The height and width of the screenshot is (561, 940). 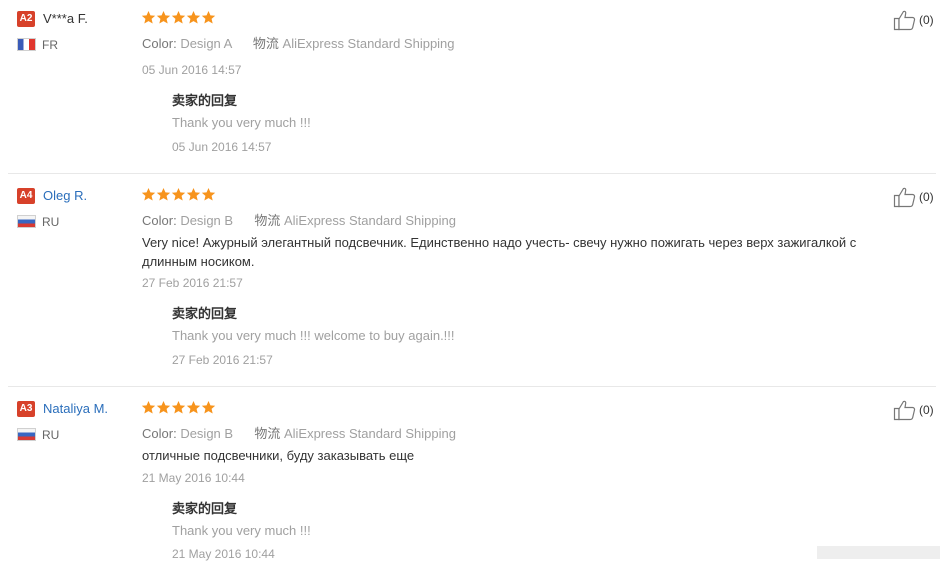 I want to click on review-date: 05 Jun 2016 14:57, so click(x=192, y=70).